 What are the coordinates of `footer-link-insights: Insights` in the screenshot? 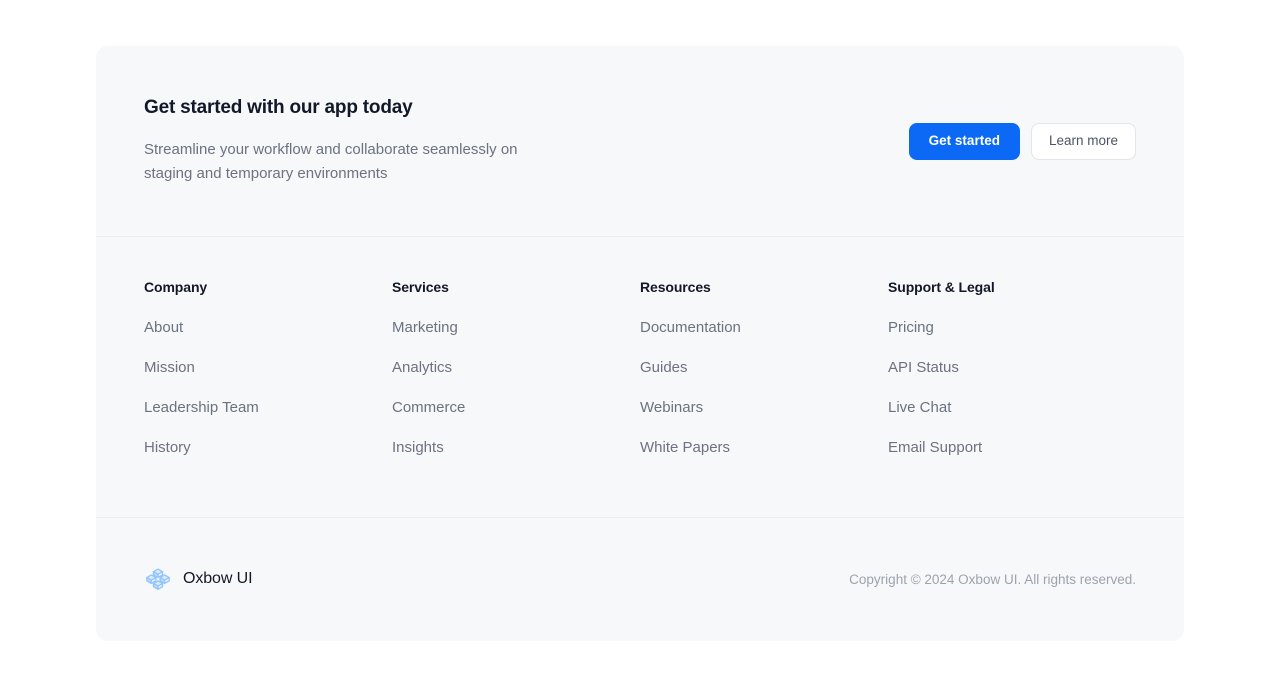 It's located at (418, 447).